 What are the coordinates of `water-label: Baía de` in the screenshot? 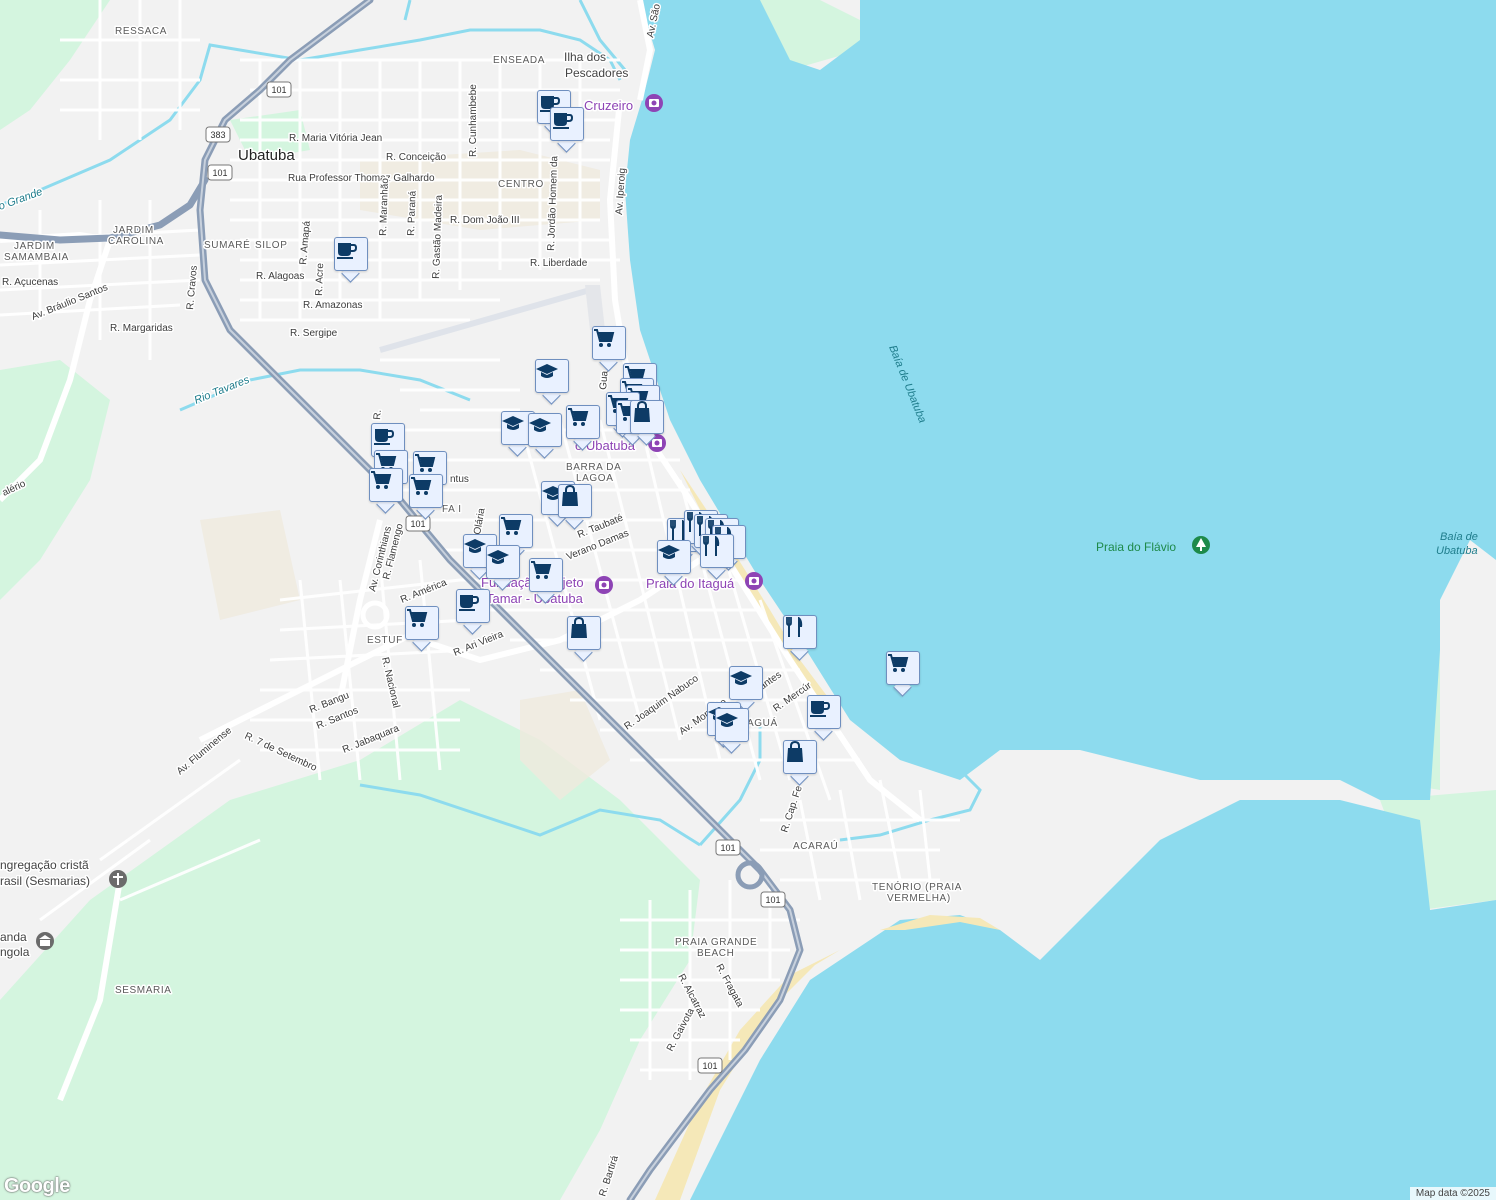 It's located at (1459, 537).